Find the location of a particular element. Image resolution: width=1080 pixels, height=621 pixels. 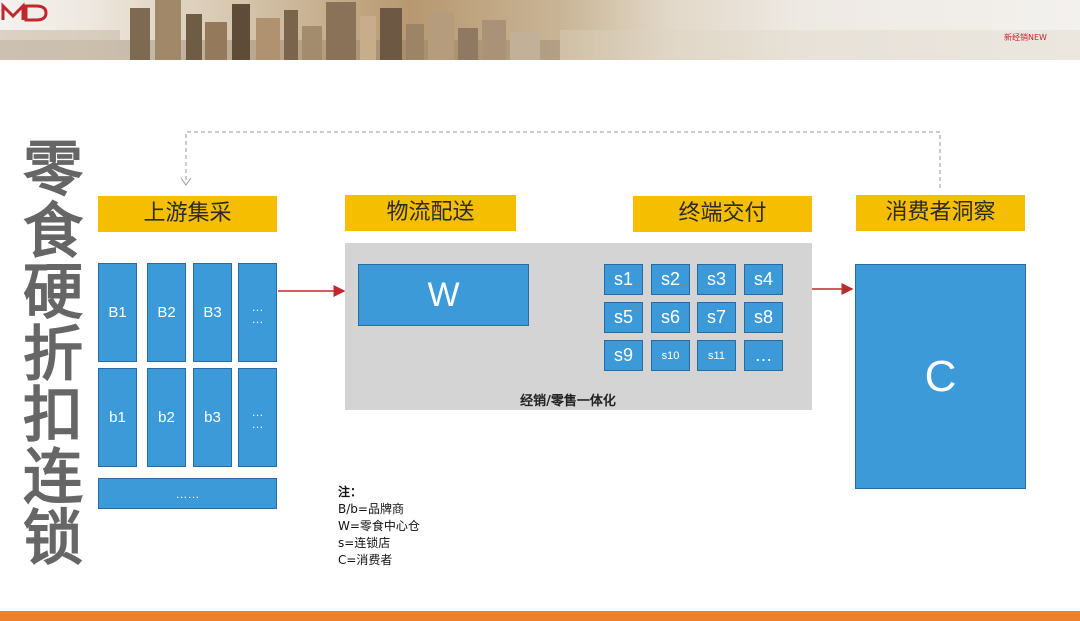

note-line: s=连锁店 is located at coordinates (364, 543).